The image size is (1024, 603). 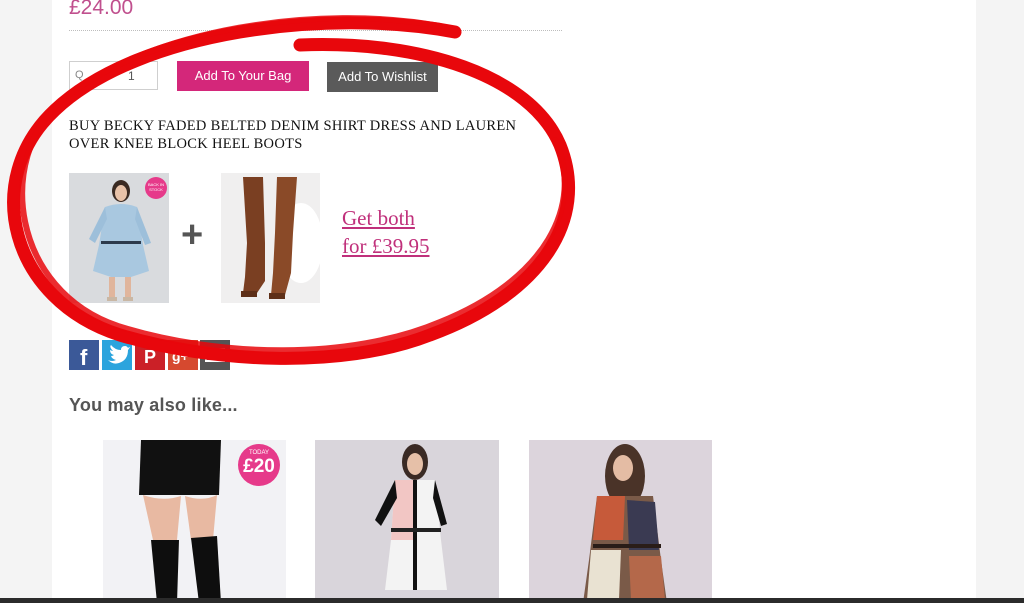 I want to click on svg-text: P, so click(x=150, y=357).